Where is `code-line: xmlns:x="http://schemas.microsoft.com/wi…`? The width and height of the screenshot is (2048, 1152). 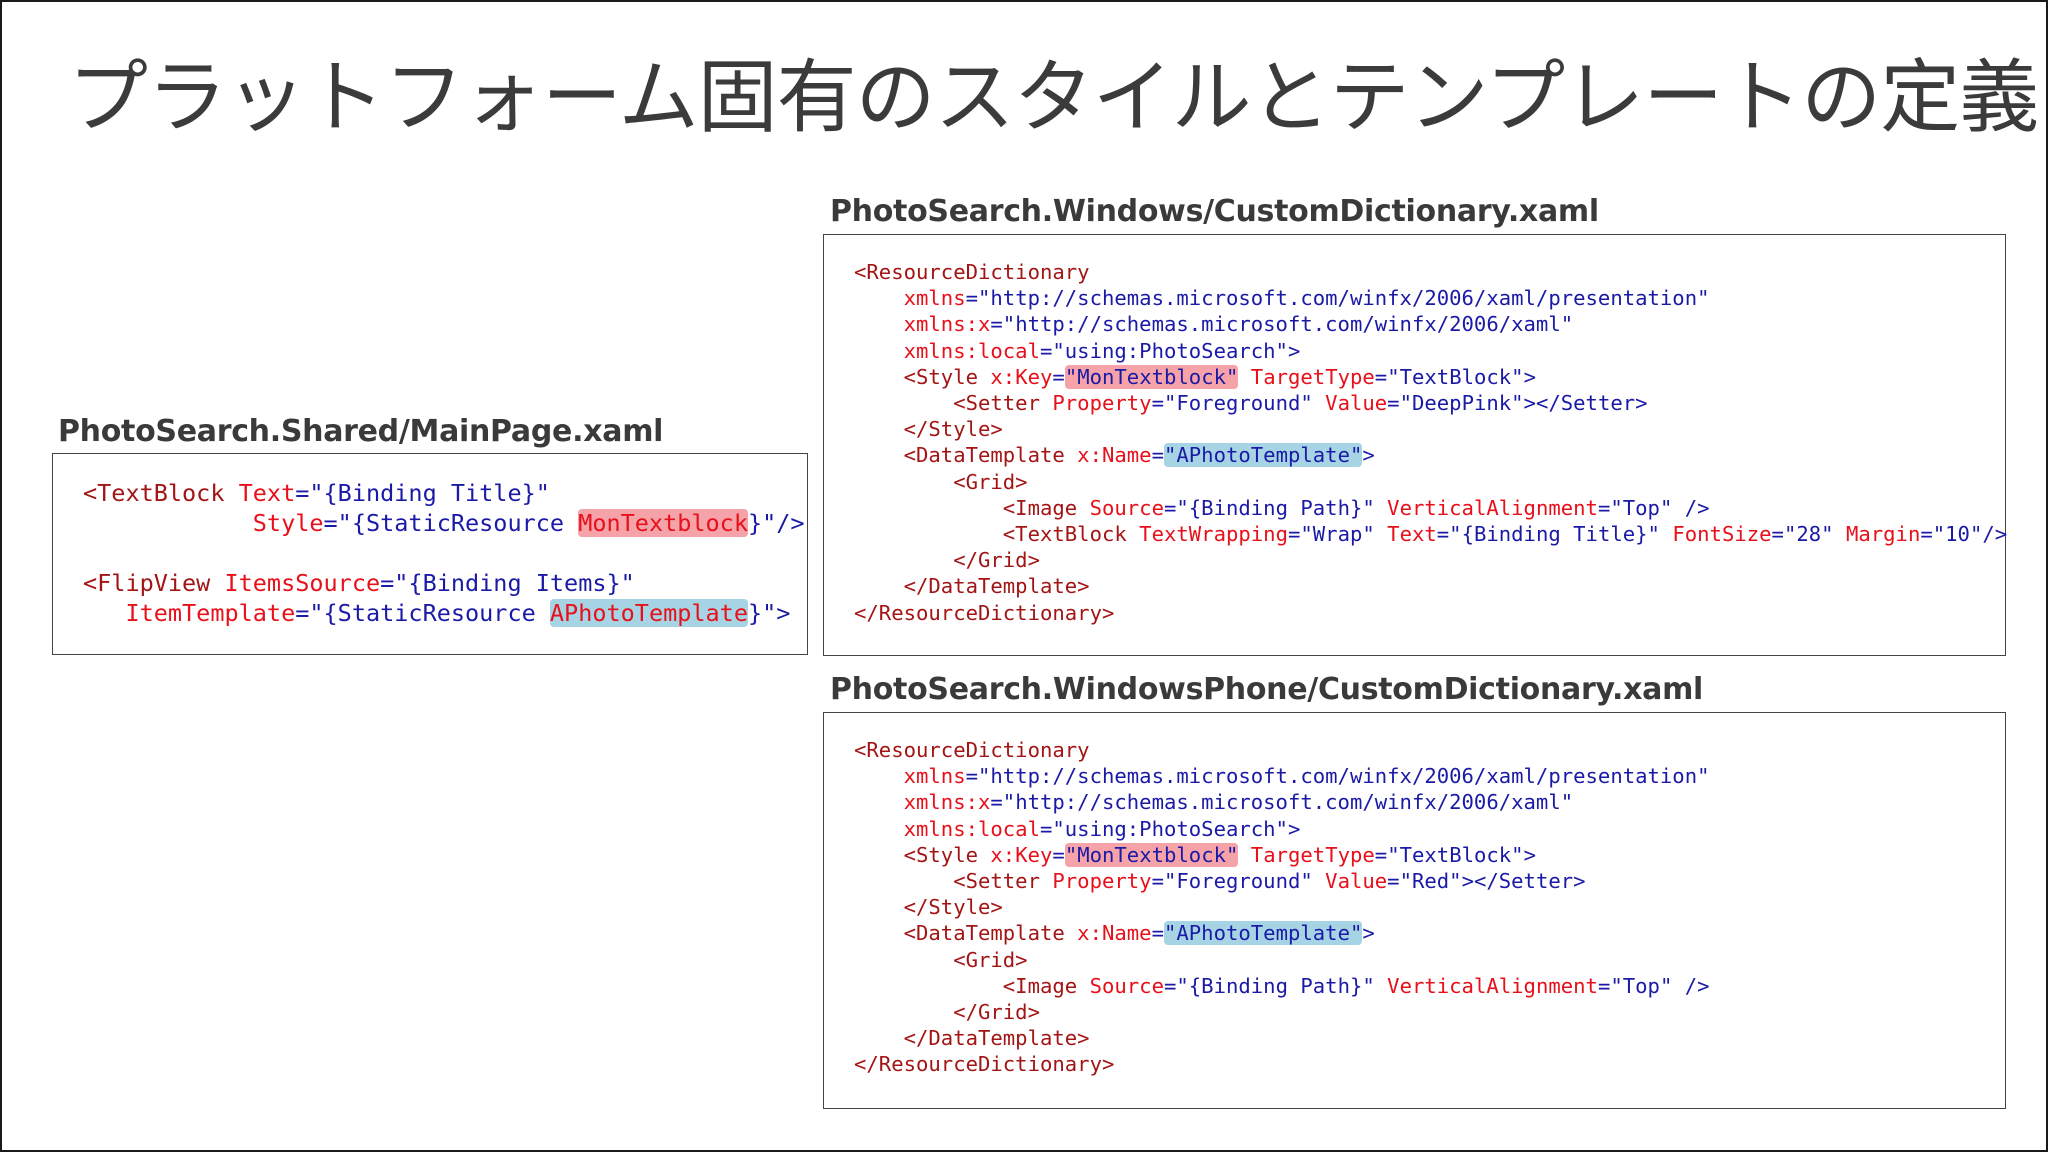 code-line: xmlns:x="http://schemas.microsoft.com/wi… is located at coordinates (1282, 802).